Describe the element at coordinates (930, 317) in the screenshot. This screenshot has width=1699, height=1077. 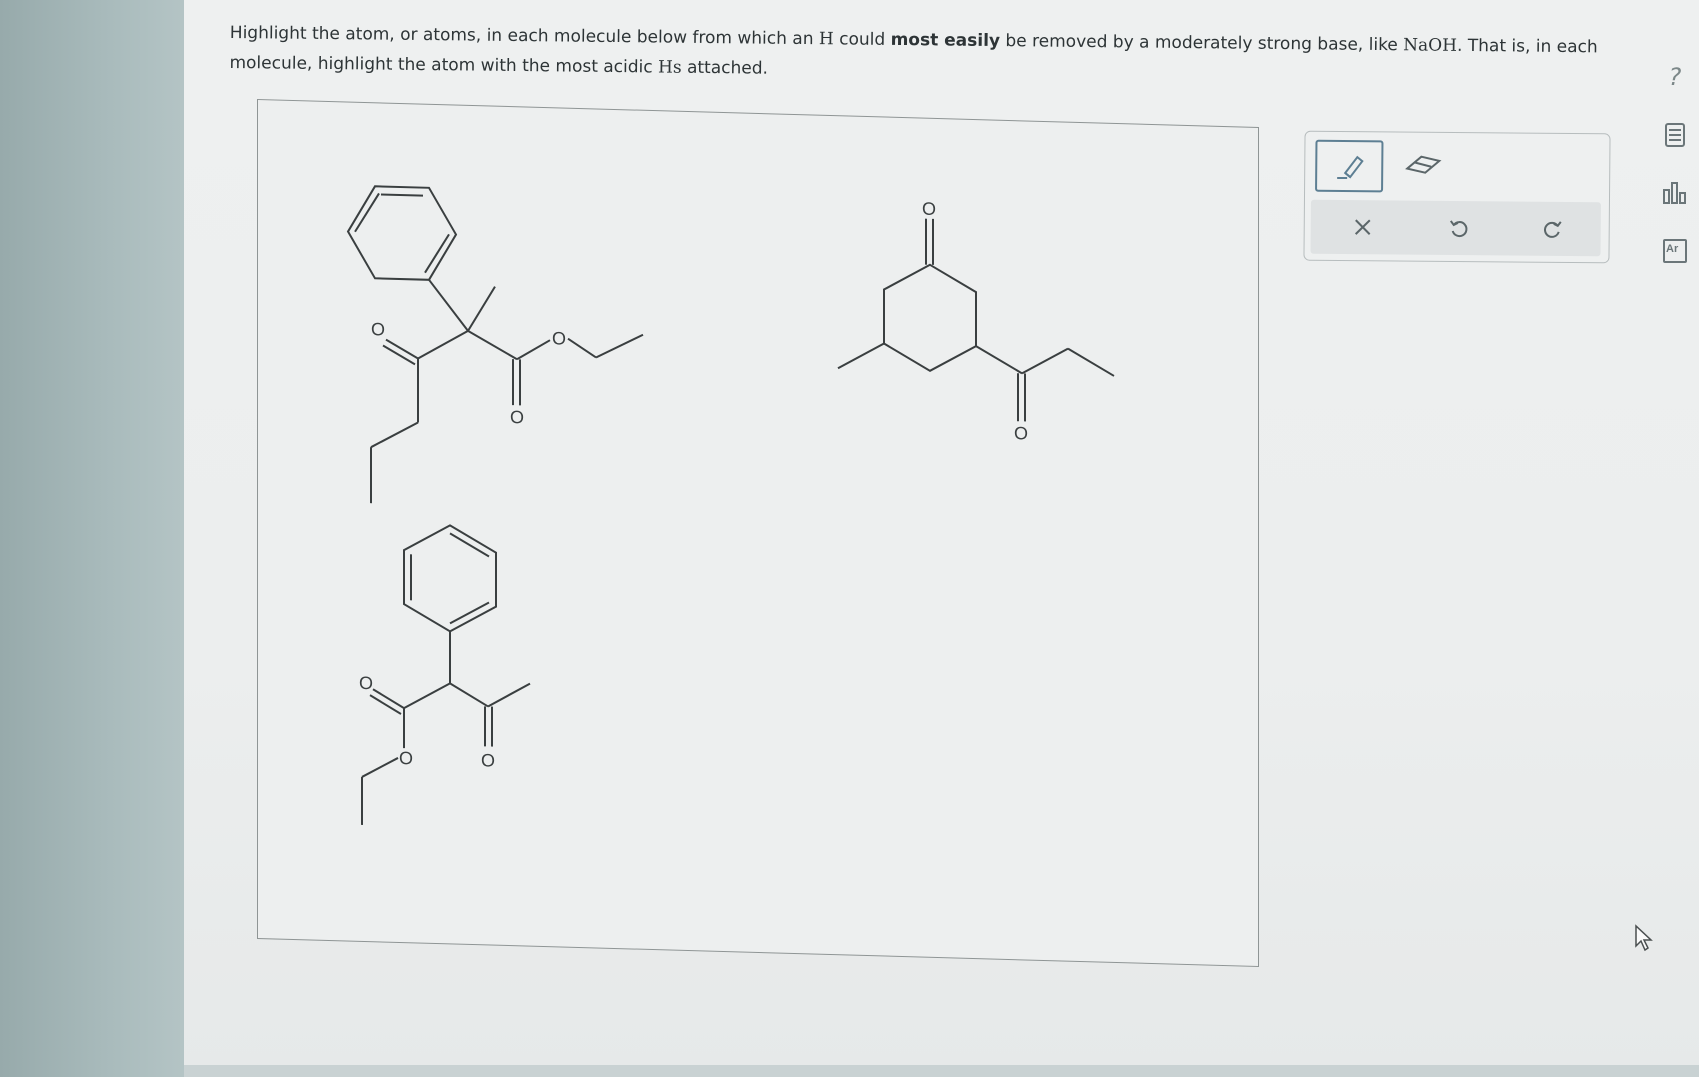
I see `cyclohexanone-ring` at that location.